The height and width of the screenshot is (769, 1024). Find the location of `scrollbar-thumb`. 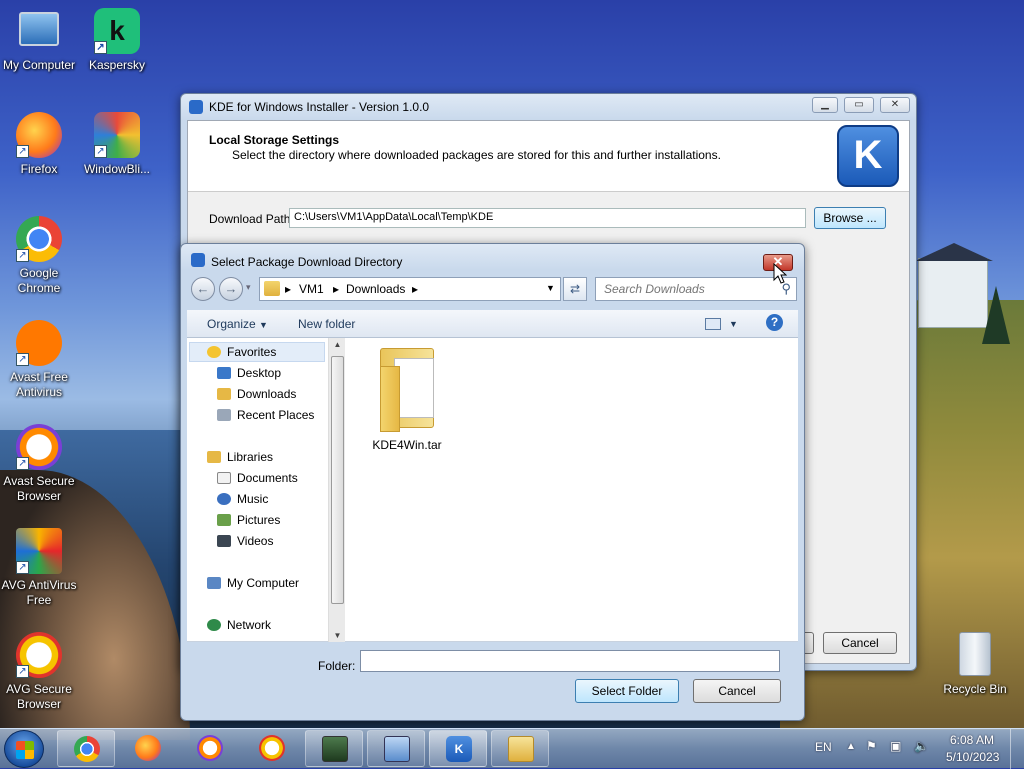

scrollbar-thumb is located at coordinates (337, 480).